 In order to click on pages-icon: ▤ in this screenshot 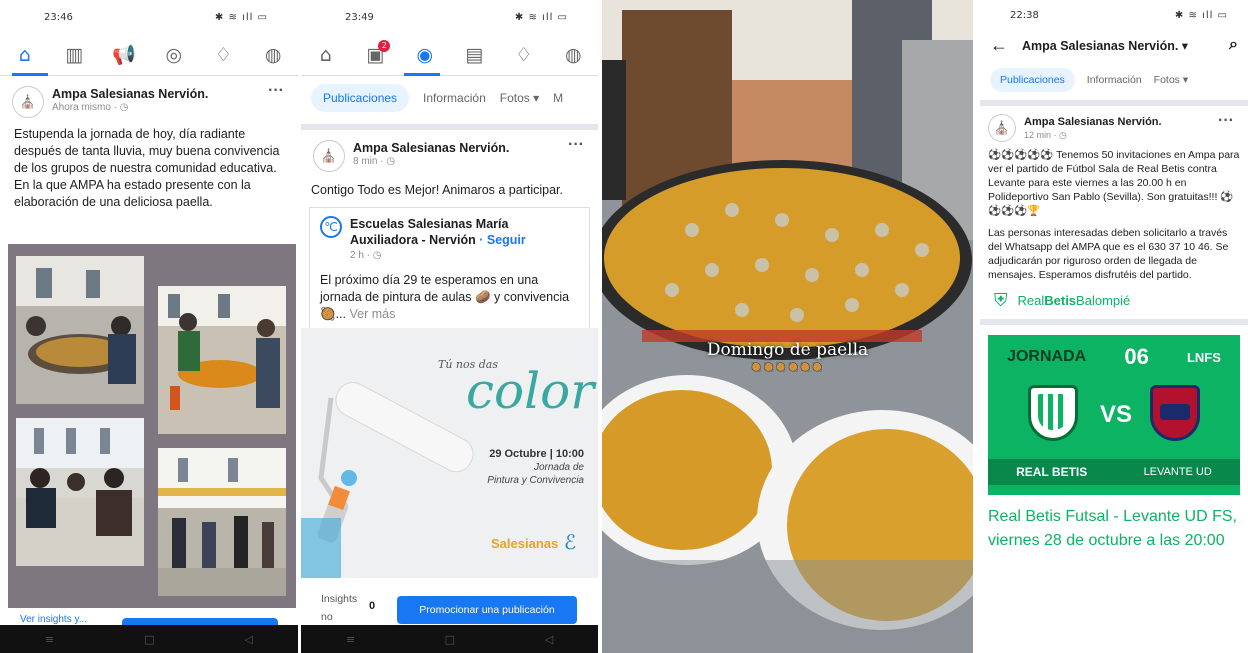, I will do `click(474, 55)`.